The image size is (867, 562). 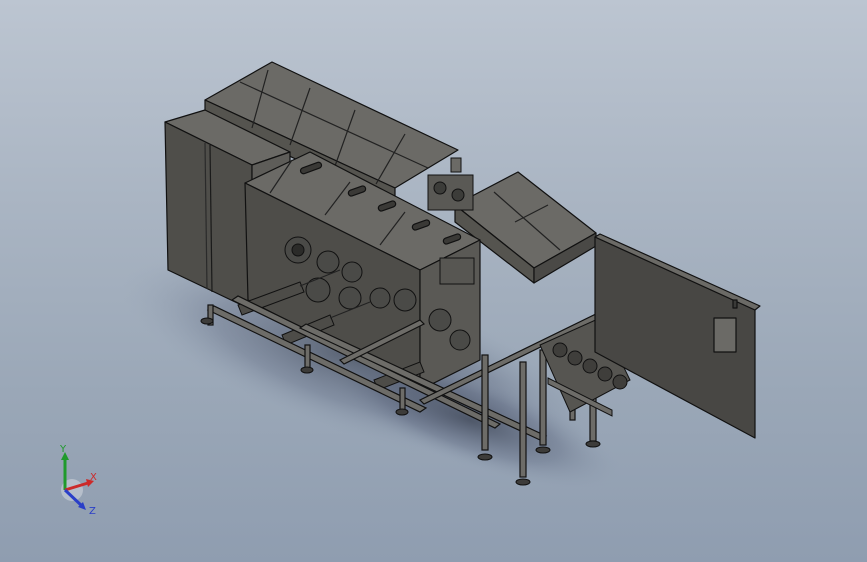 What do you see at coordinates (677, 336) in the screenshot?
I see `cabinet-door` at bounding box center [677, 336].